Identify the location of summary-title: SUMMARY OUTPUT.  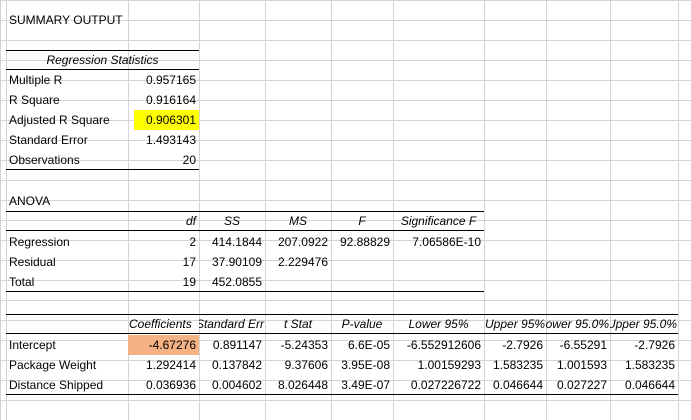
(66, 20).